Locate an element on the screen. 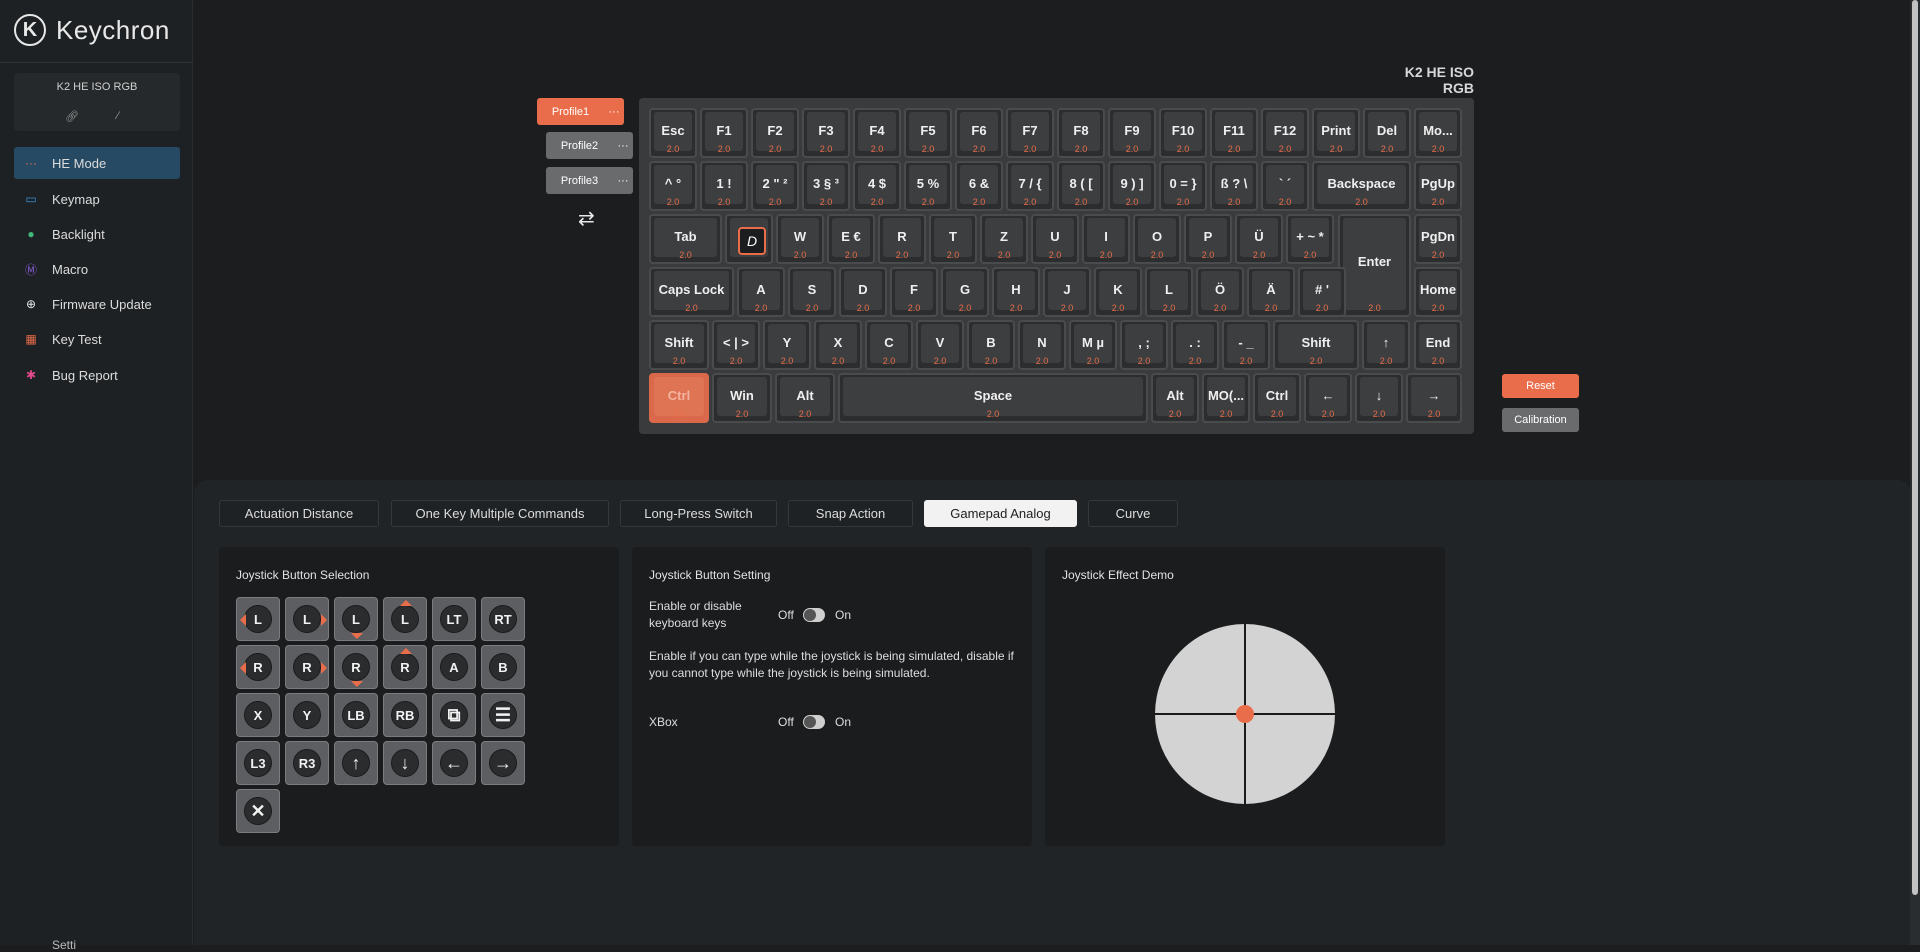 The height and width of the screenshot is (952, 1920). joystick-button: ↓ is located at coordinates (405, 763).